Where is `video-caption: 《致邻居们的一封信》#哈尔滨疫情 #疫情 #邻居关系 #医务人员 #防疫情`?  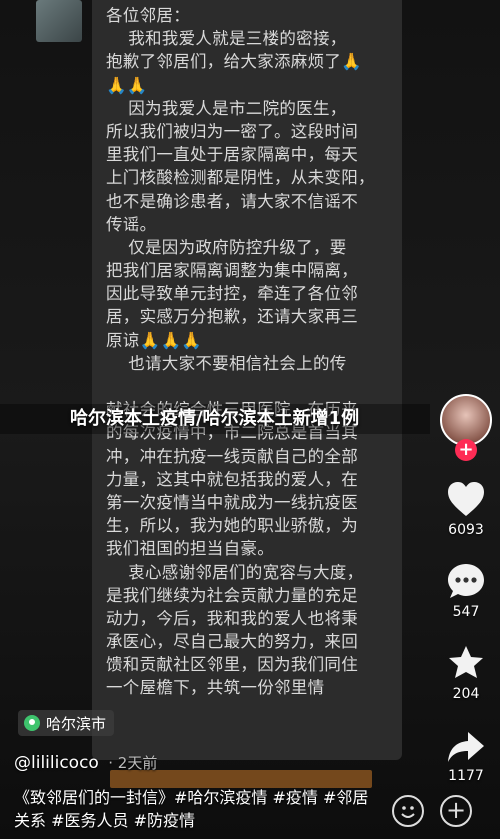 video-caption: 《致邻居们的一封信》#哈尔滨疫情 #疫情 #邻居关系 #医务人员 #防疫情 is located at coordinates (199, 809).